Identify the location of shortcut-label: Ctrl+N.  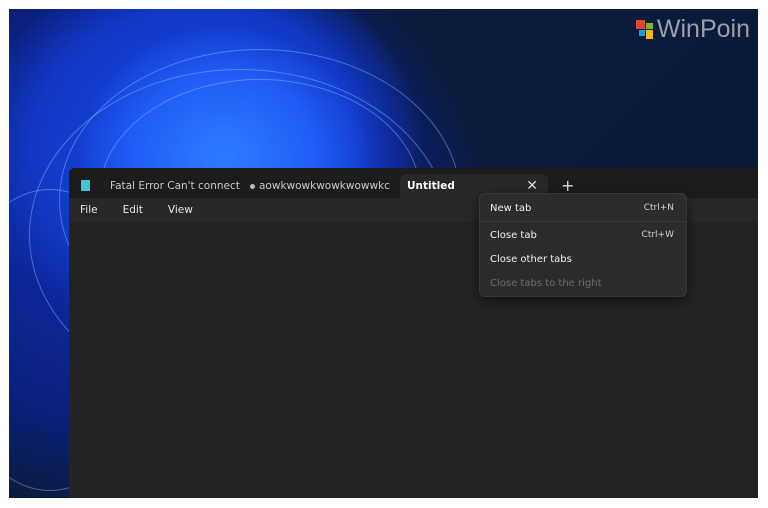
(658, 208).